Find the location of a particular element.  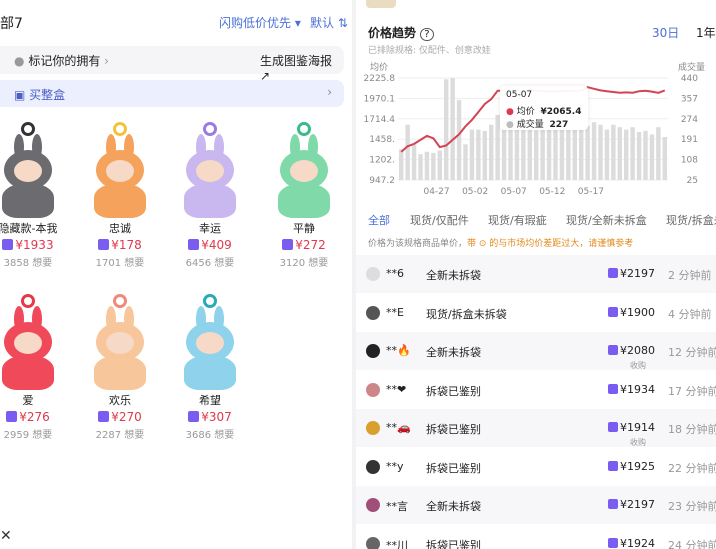

purchase-badge: 收购 is located at coordinates (638, 442).